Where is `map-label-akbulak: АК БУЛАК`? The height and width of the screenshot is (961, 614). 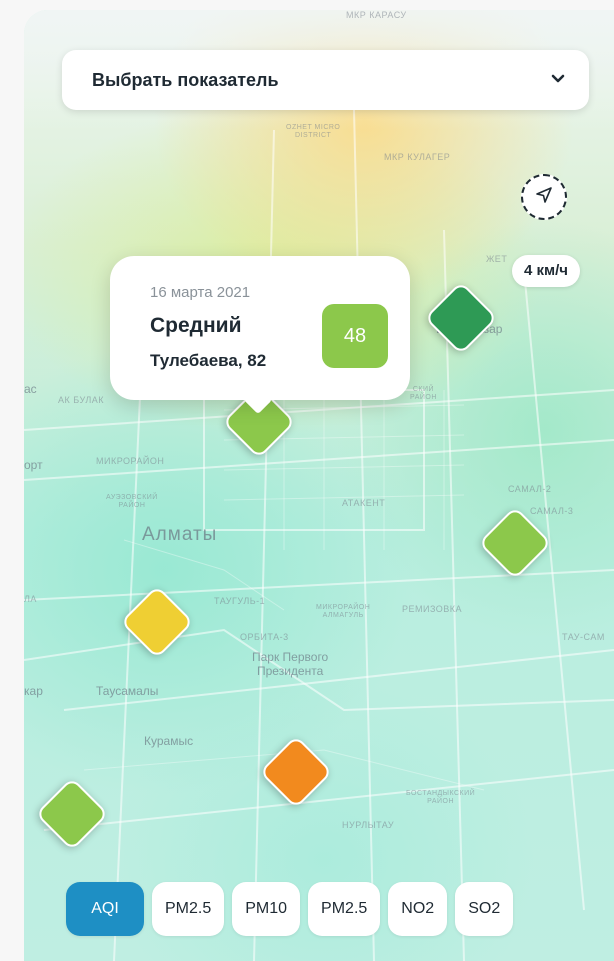
map-label-akbulak: АК БУЛАК is located at coordinates (81, 400).